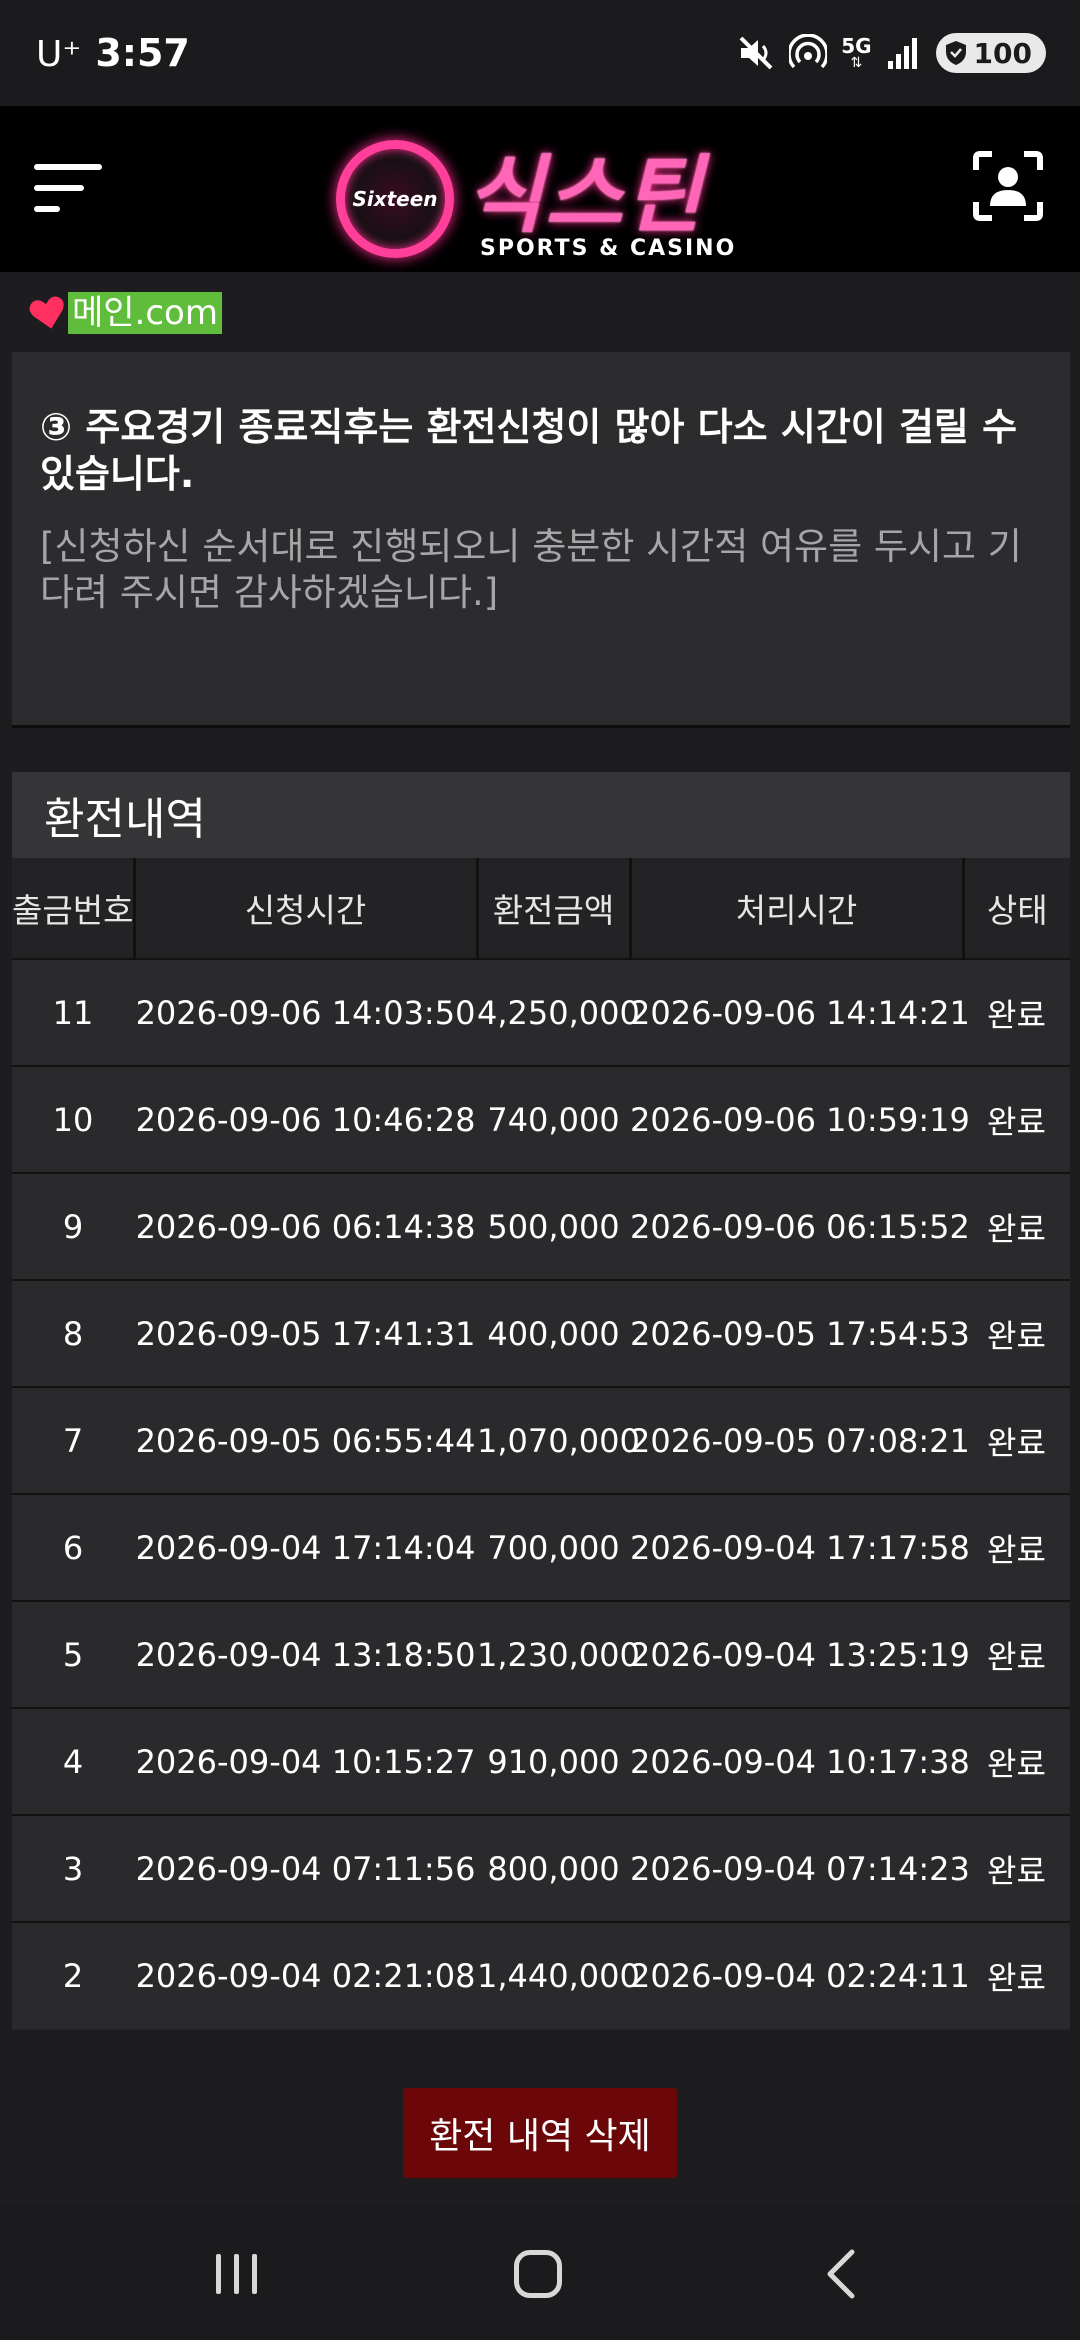 The image size is (1080, 2340). I want to click on 5g-icon: 5G ⇅, so click(856, 53).